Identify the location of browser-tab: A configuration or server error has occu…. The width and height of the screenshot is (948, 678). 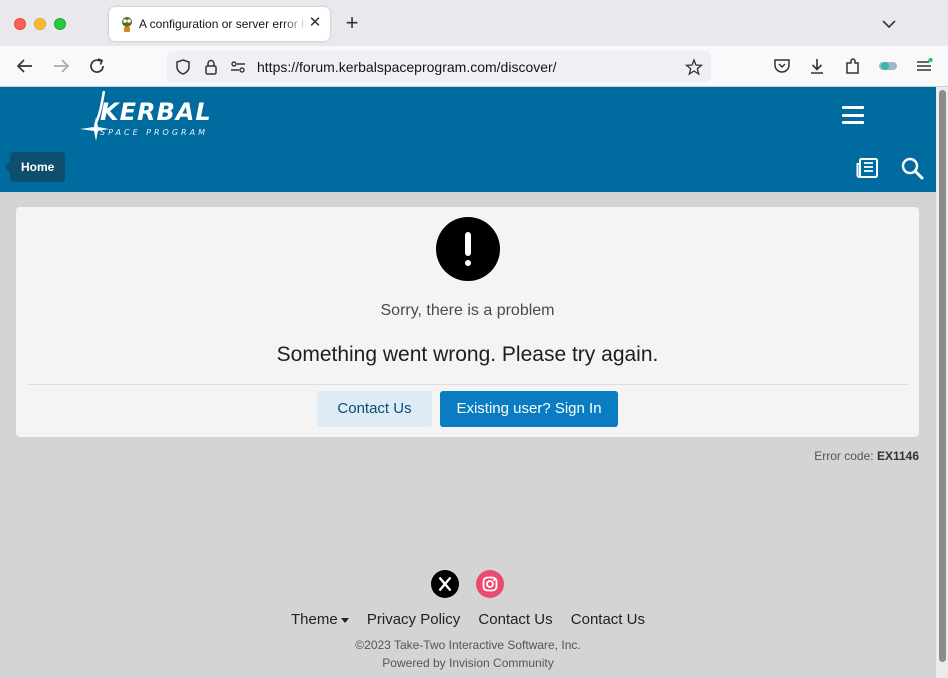
(219, 24).